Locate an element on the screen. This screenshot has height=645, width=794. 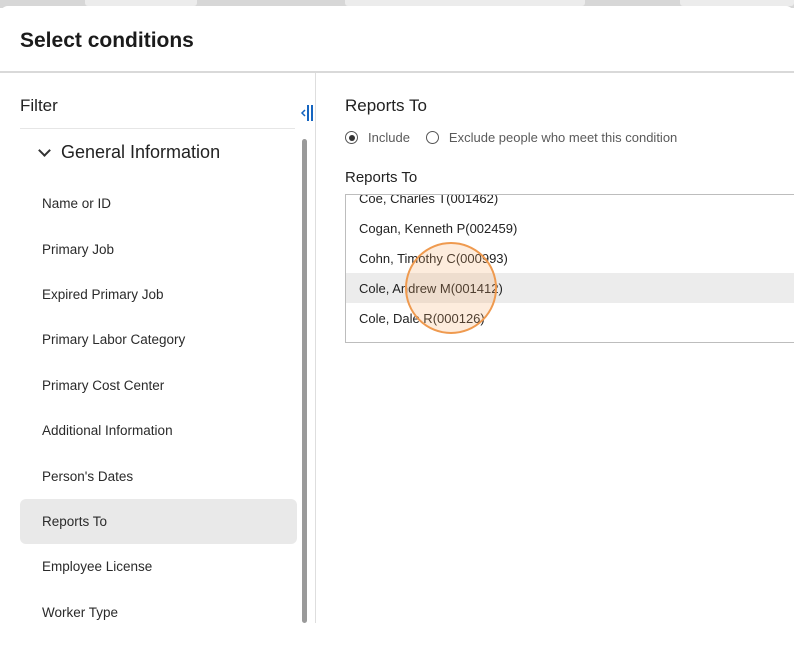
chevron-down-icon is located at coordinates (44, 150).